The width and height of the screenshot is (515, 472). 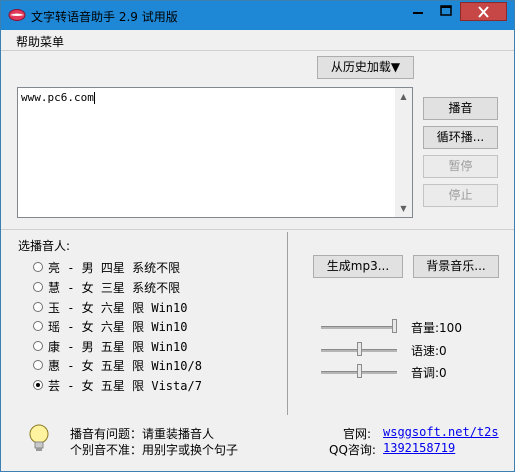 What do you see at coordinates (104, 17) in the screenshot?
I see `window-title: 文字转语音助手 2.9 试用版` at bounding box center [104, 17].